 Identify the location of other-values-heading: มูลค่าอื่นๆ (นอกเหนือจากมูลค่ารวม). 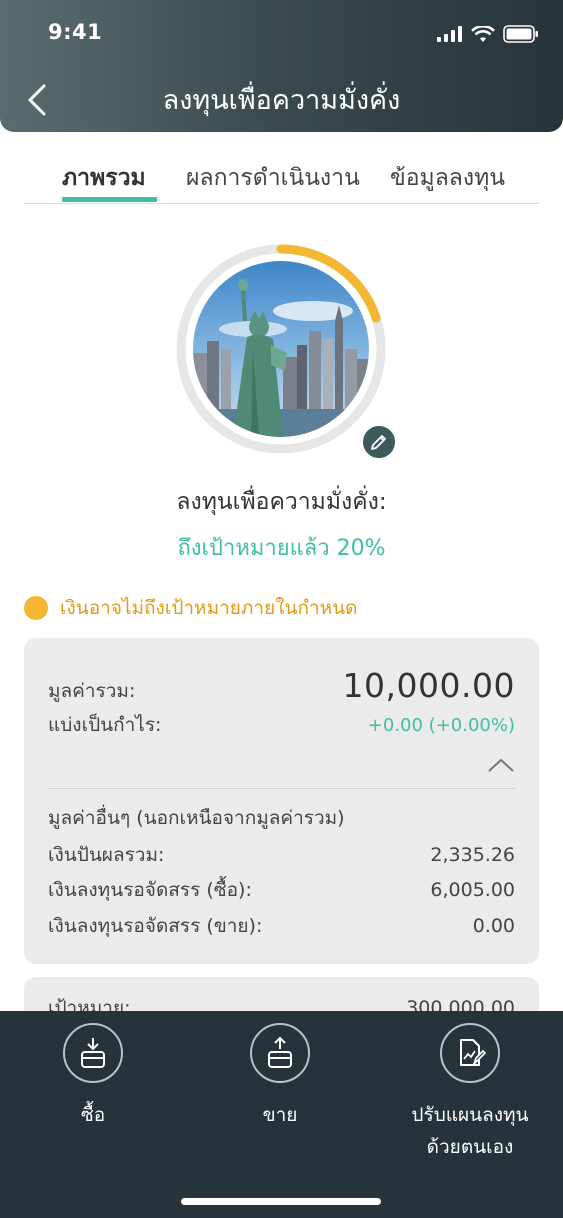
(196, 818).